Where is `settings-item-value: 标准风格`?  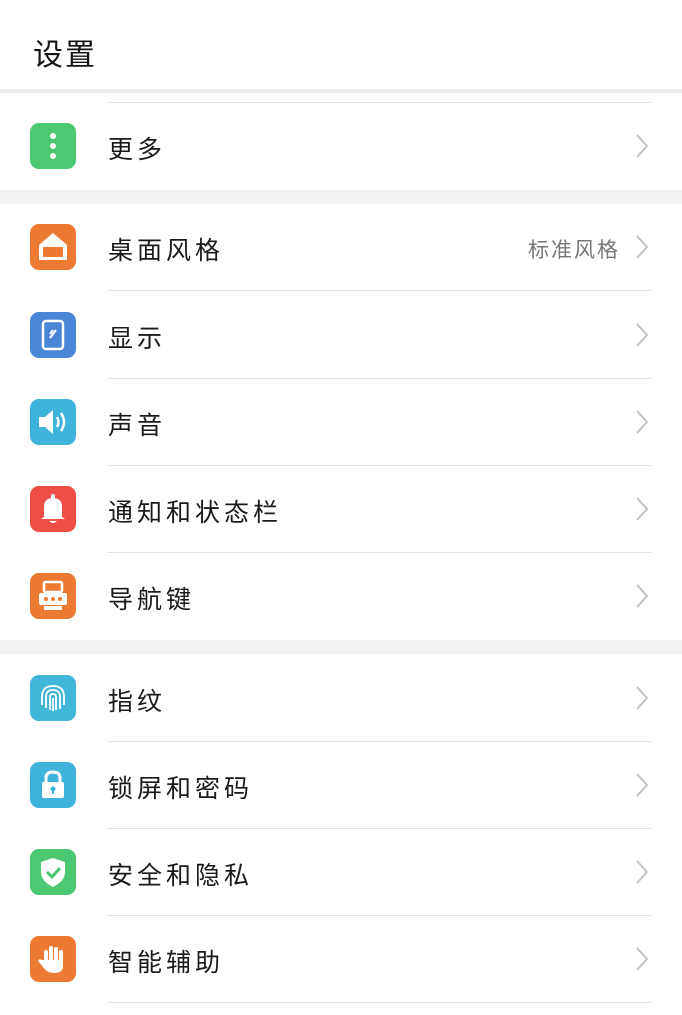 settings-item-value: 标准风格 is located at coordinates (574, 250).